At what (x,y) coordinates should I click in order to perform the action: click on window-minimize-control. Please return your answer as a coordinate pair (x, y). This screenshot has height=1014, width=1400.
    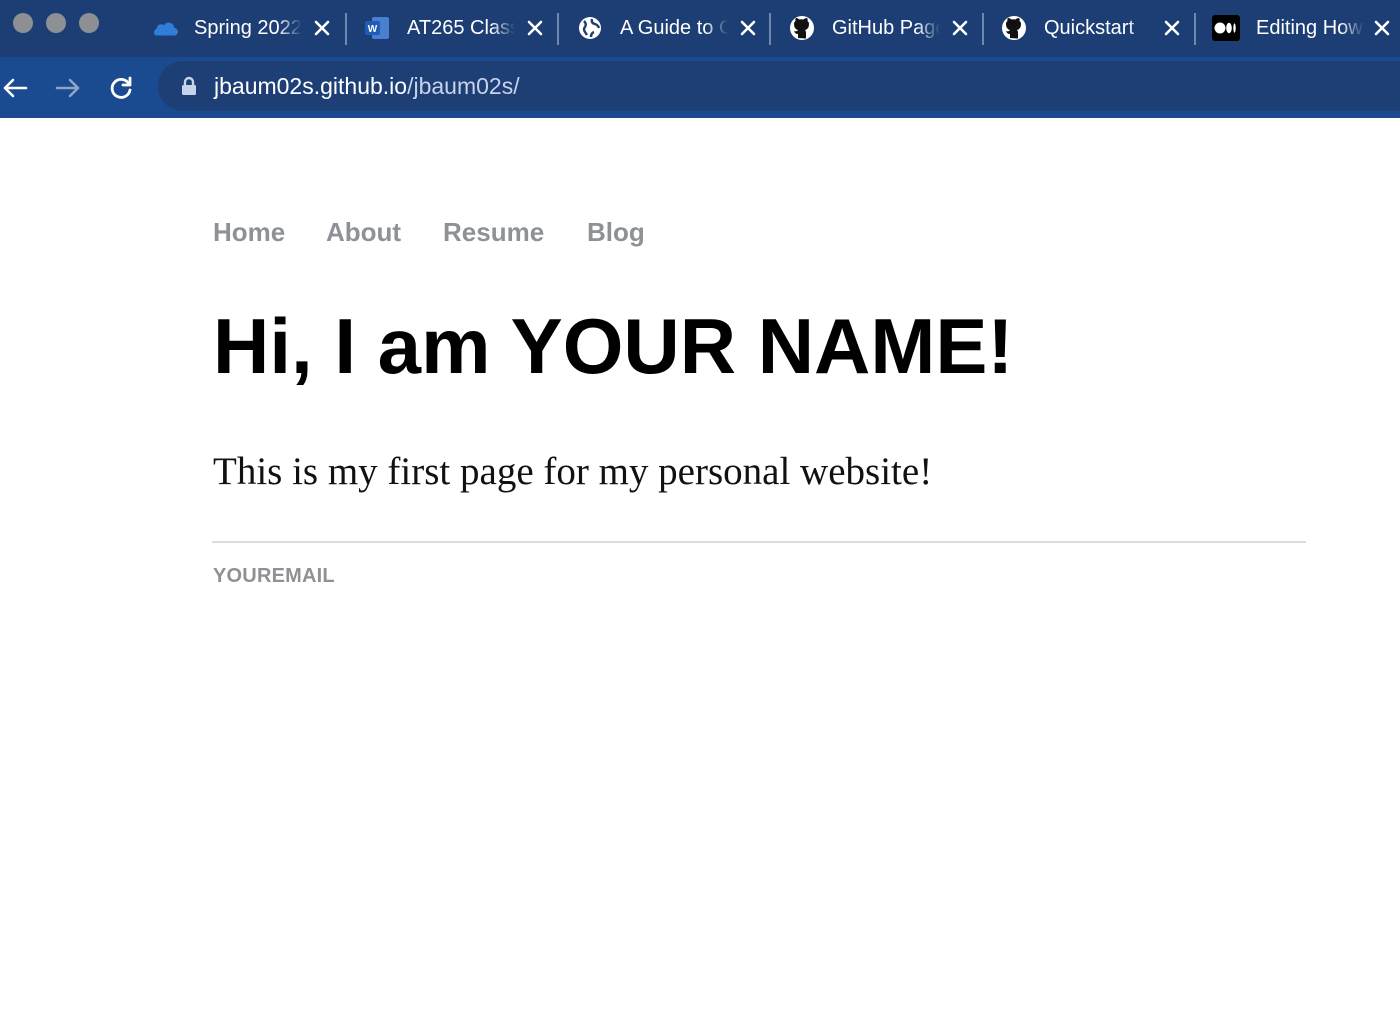
    Looking at the image, I should click on (56, 23).